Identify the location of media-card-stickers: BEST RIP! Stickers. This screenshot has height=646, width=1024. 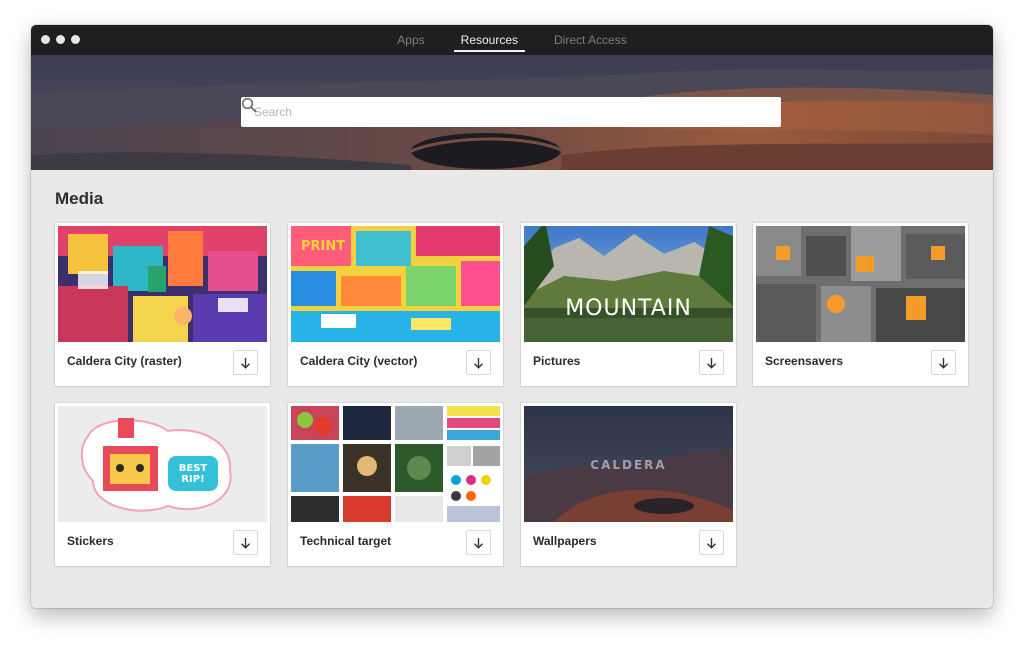
(162, 484).